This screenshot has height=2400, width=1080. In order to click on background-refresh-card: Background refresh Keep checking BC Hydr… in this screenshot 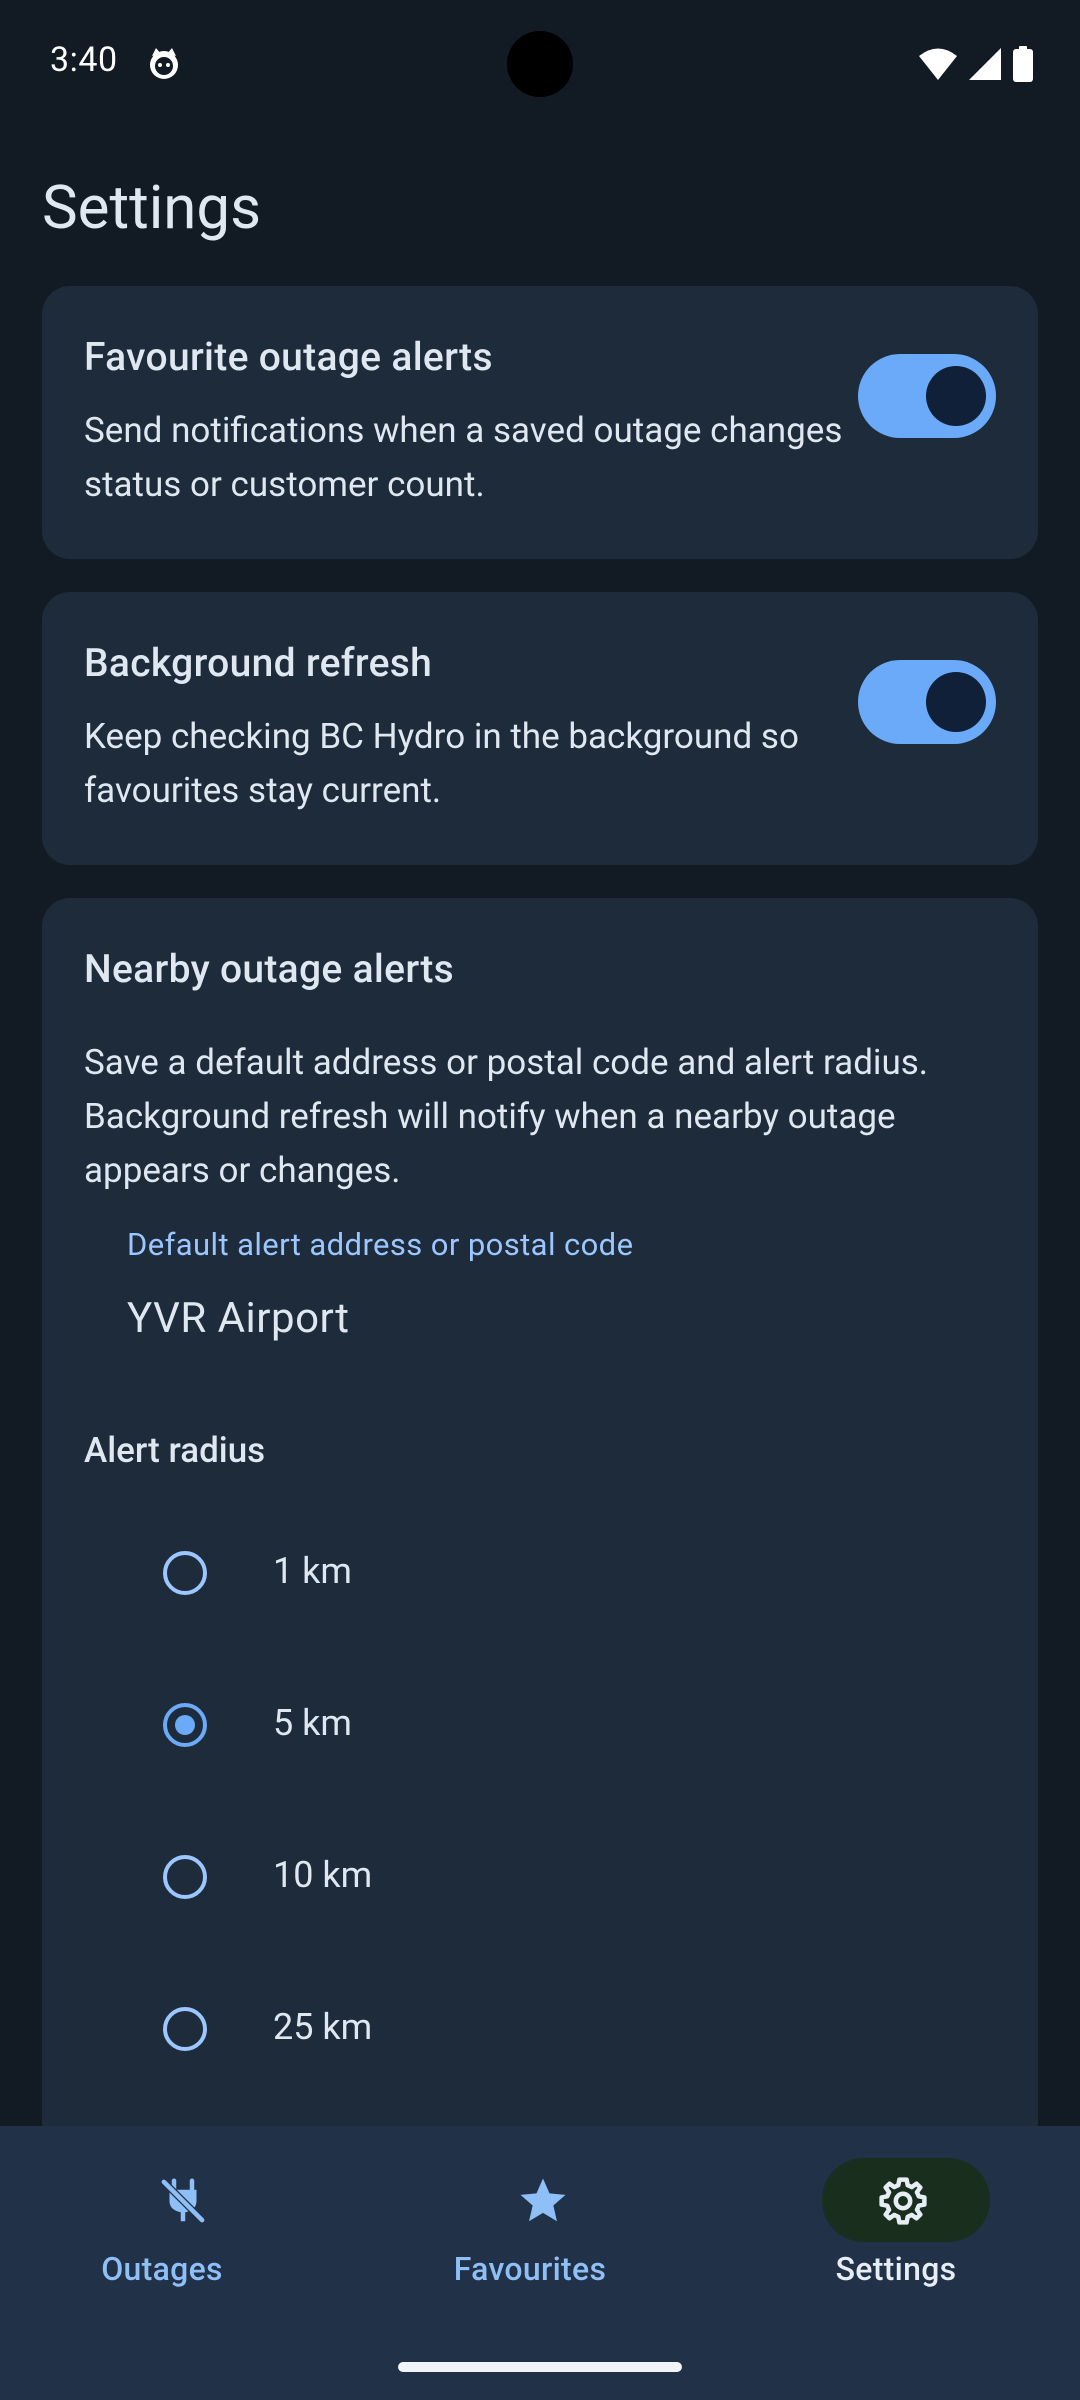, I will do `click(540, 728)`.